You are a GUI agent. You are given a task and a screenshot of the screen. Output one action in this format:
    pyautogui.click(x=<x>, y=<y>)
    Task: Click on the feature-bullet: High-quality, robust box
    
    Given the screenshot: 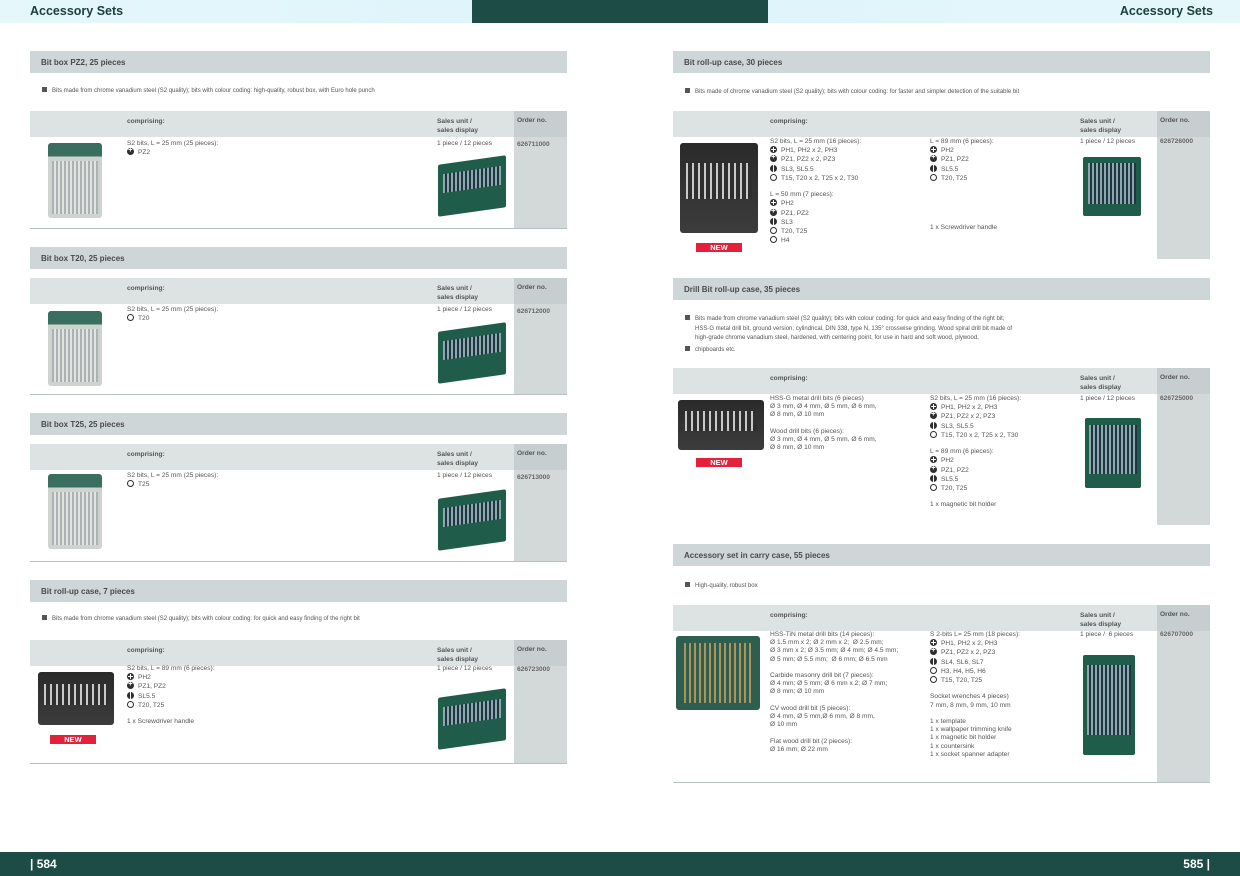 What is the action you would take?
    pyautogui.click(x=945, y=587)
    